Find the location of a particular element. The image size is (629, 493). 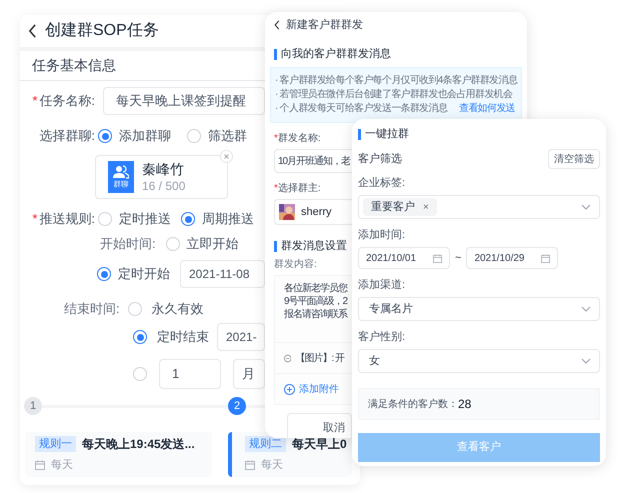

content-line: 报名请咨询联系 is located at coordinates (315, 314).